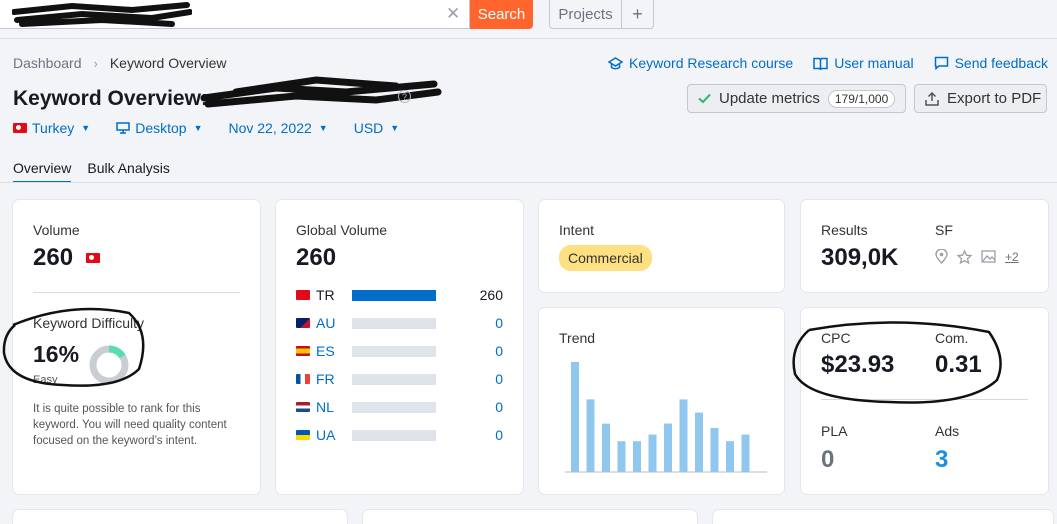 Image resolution: width=1057 pixels, height=524 pixels. I want to click on search-bar: ✕ Search, so click(266, 14).